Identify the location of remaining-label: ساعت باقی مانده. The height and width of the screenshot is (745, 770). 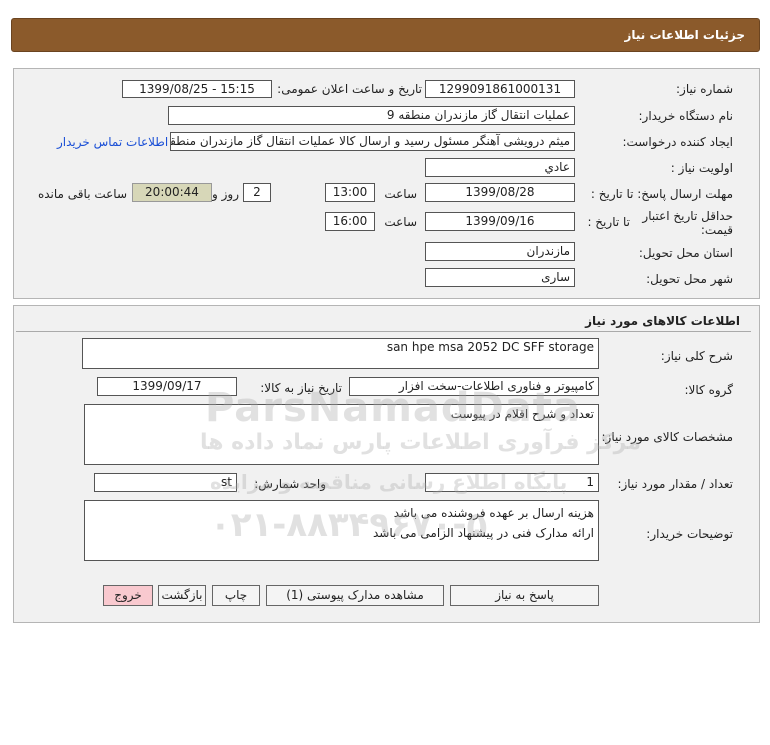
(82, 194).